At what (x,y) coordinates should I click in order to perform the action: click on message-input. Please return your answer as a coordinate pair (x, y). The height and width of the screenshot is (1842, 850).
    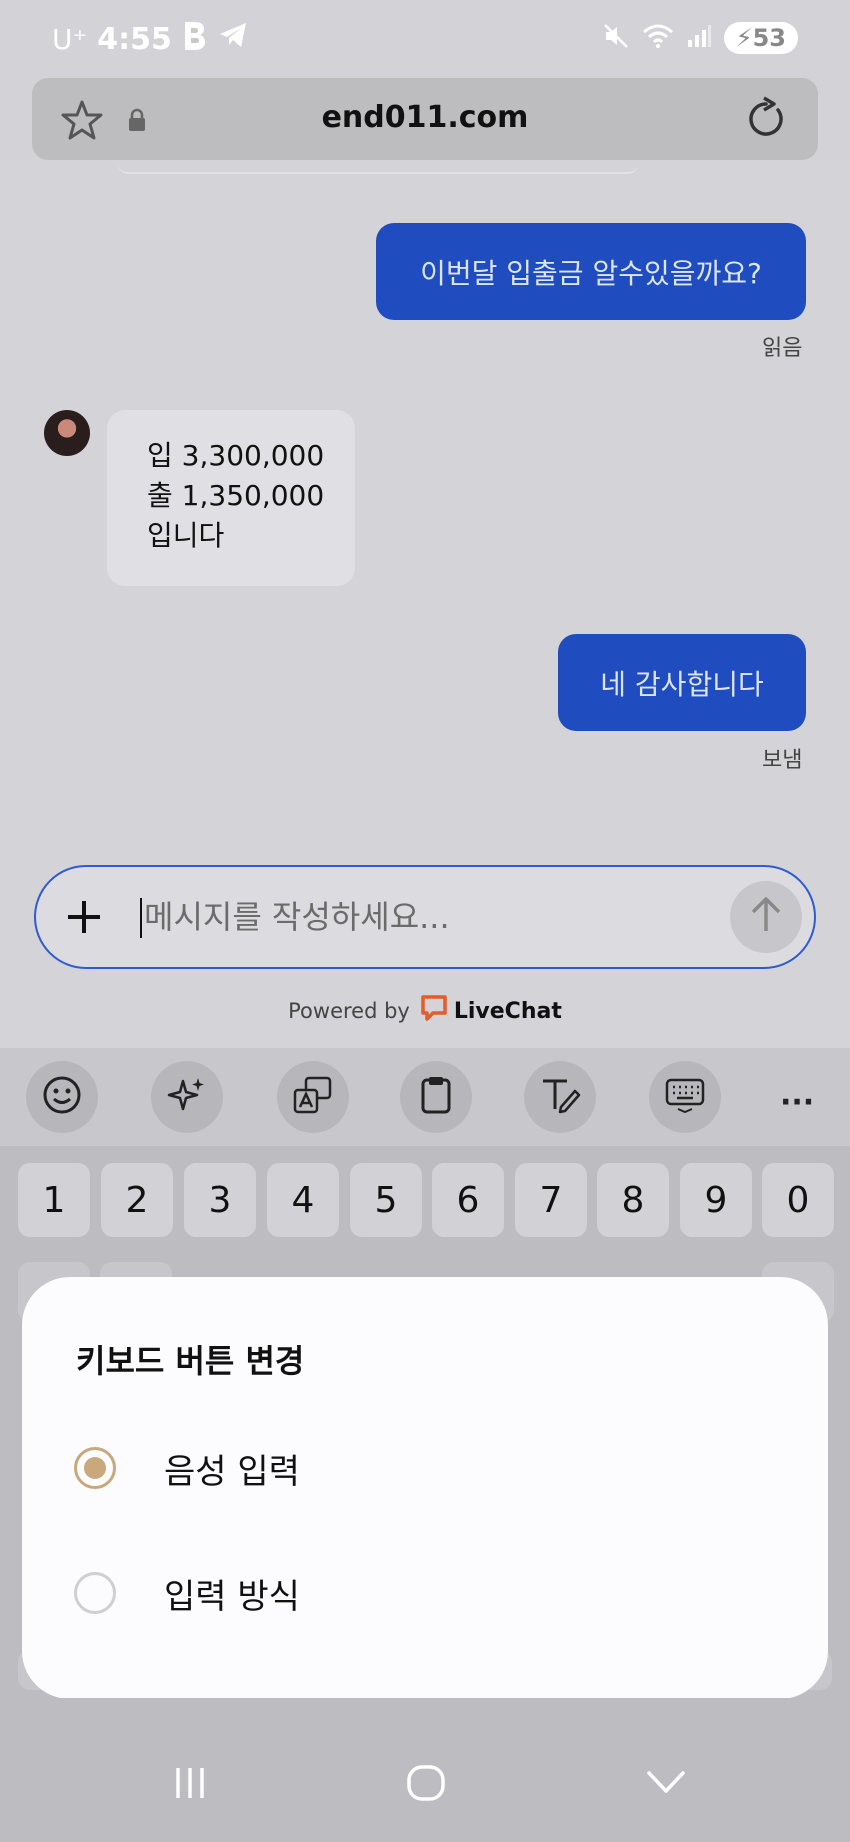
    Looking at the image, I should click on (424, 917).